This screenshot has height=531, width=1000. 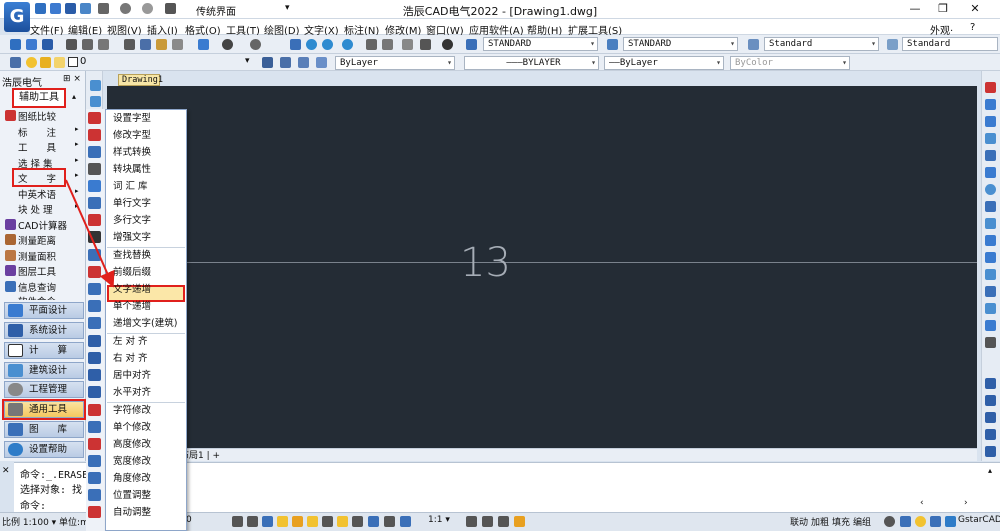 What do you see at coordinates (44, 409) in the screenshot?
I see `cat-general-tools: 通用工具` at bounding box center [44, 409].